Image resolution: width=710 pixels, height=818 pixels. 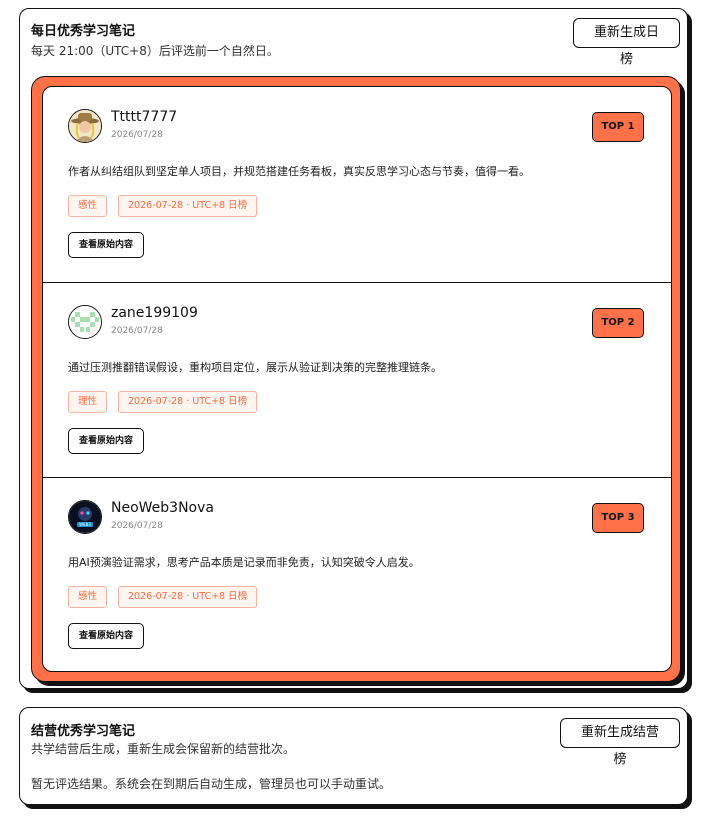 I want to click on svg-text: WEB3, so click(x=85, y=524).